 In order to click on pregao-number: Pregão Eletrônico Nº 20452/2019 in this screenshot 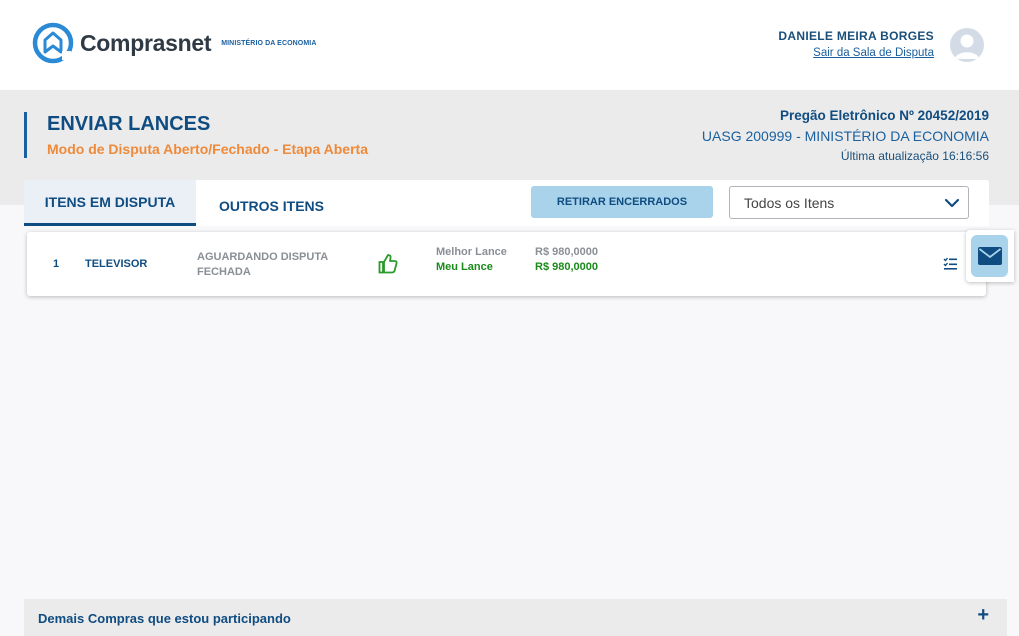, I will do `click(884, 115)`.